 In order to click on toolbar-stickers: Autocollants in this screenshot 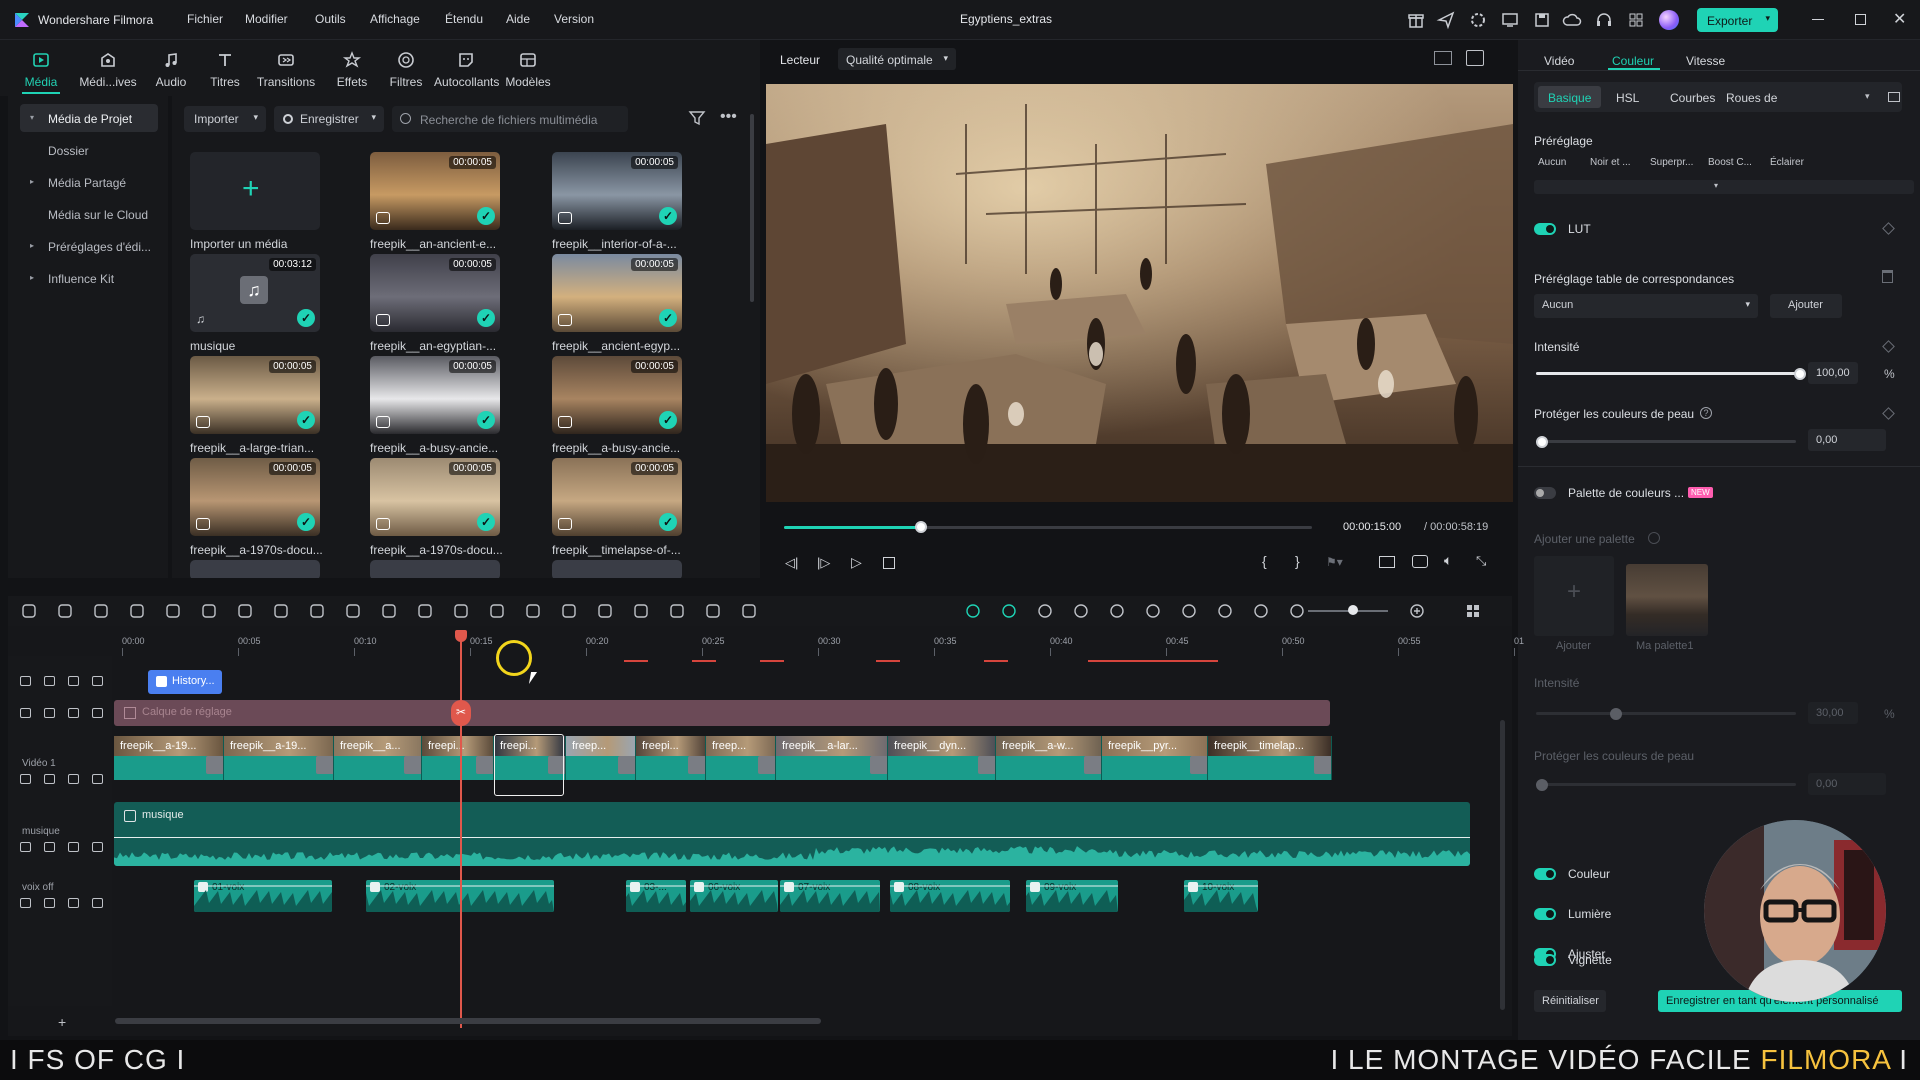, I will do `click(466, 71)`.